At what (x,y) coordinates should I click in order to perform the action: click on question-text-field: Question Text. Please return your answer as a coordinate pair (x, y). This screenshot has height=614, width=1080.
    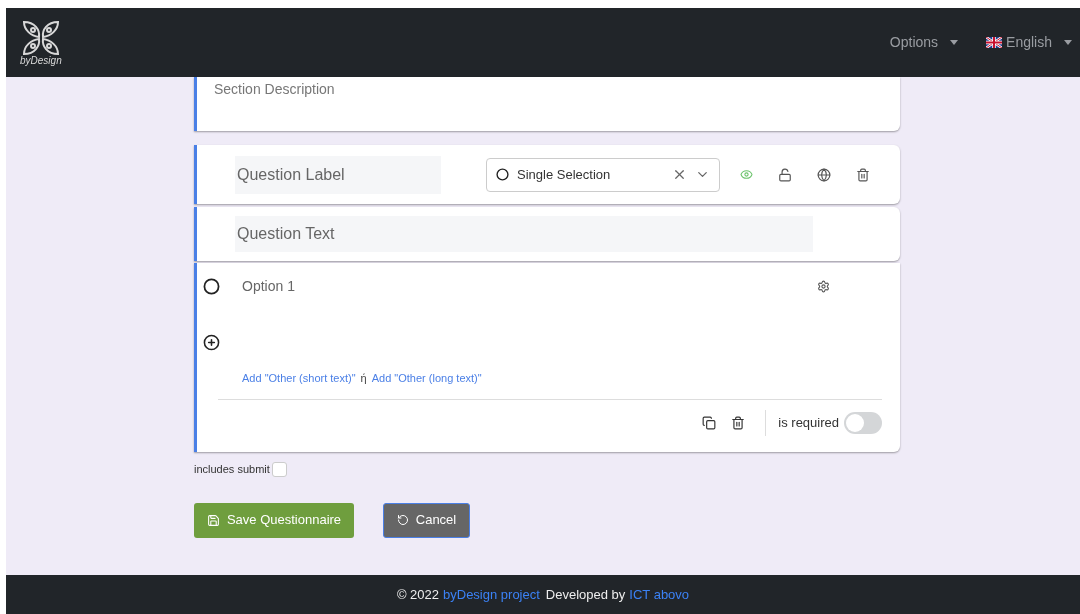
    Looking at the image, I should click on (524, 234).